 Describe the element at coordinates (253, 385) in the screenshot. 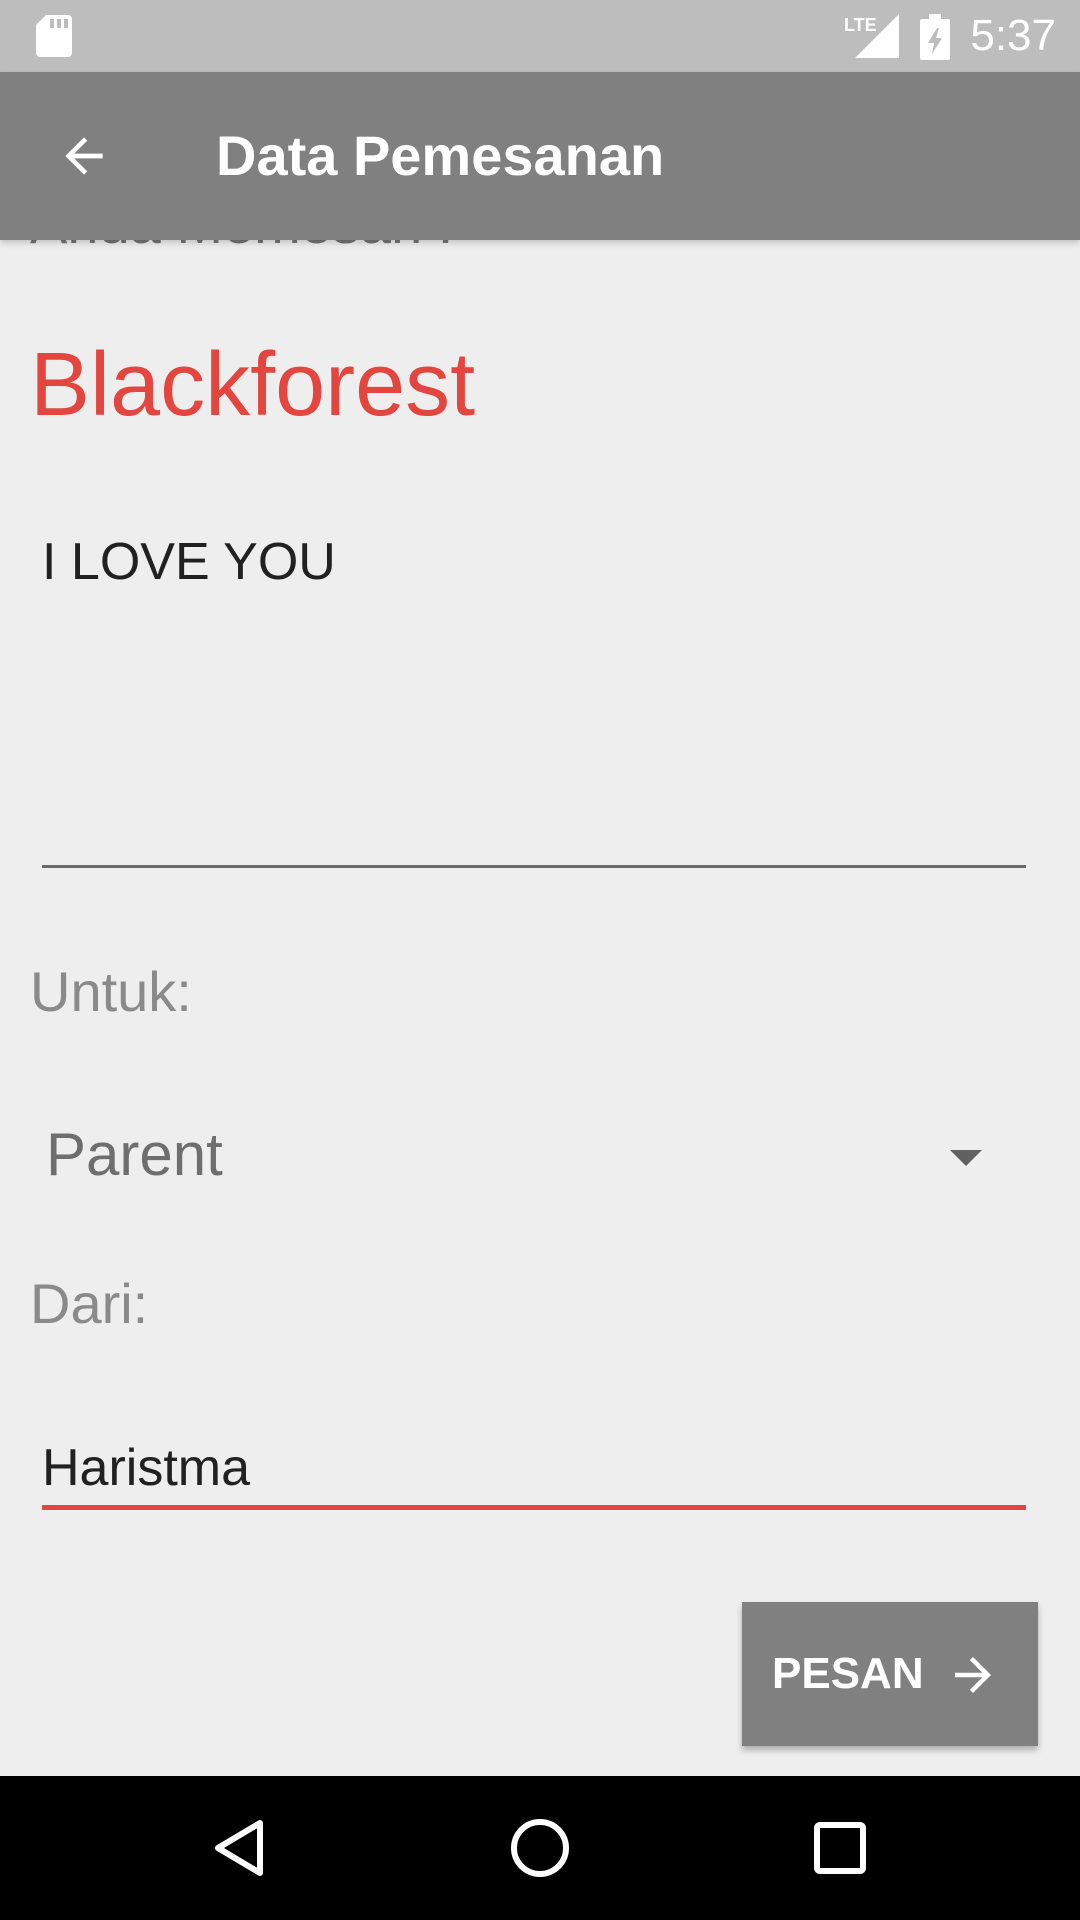

I see `product-name: Blackforest` at that location.